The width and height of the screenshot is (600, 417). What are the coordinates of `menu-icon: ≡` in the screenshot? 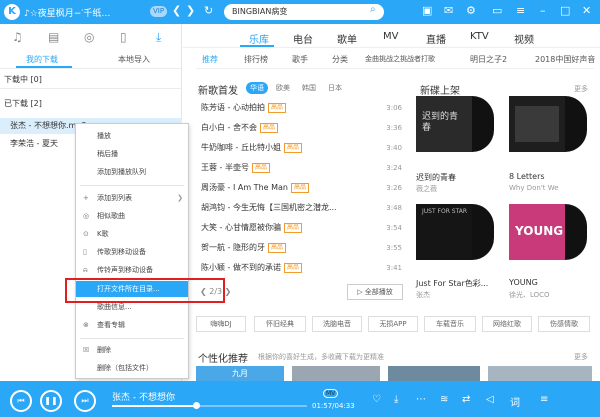 It's located at (520, 10).